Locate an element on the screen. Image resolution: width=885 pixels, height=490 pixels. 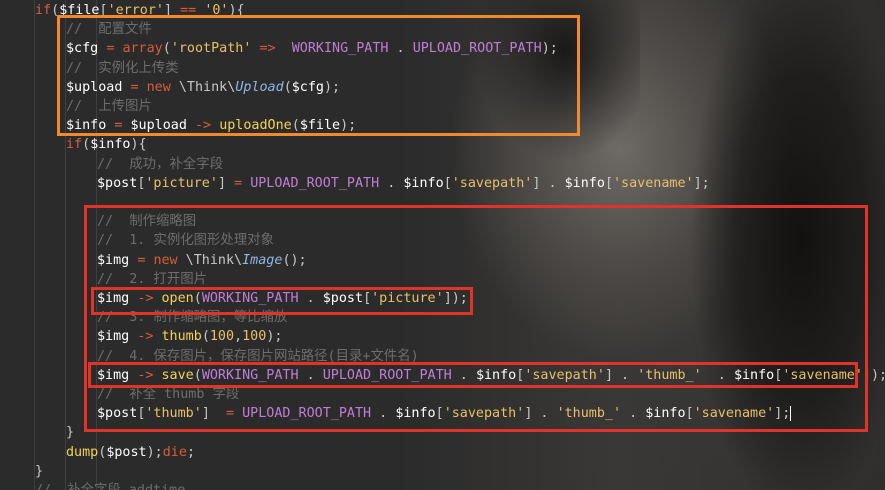
code-token: UPLOAD_ROOT_PATH is located at coordinates (315, 183).